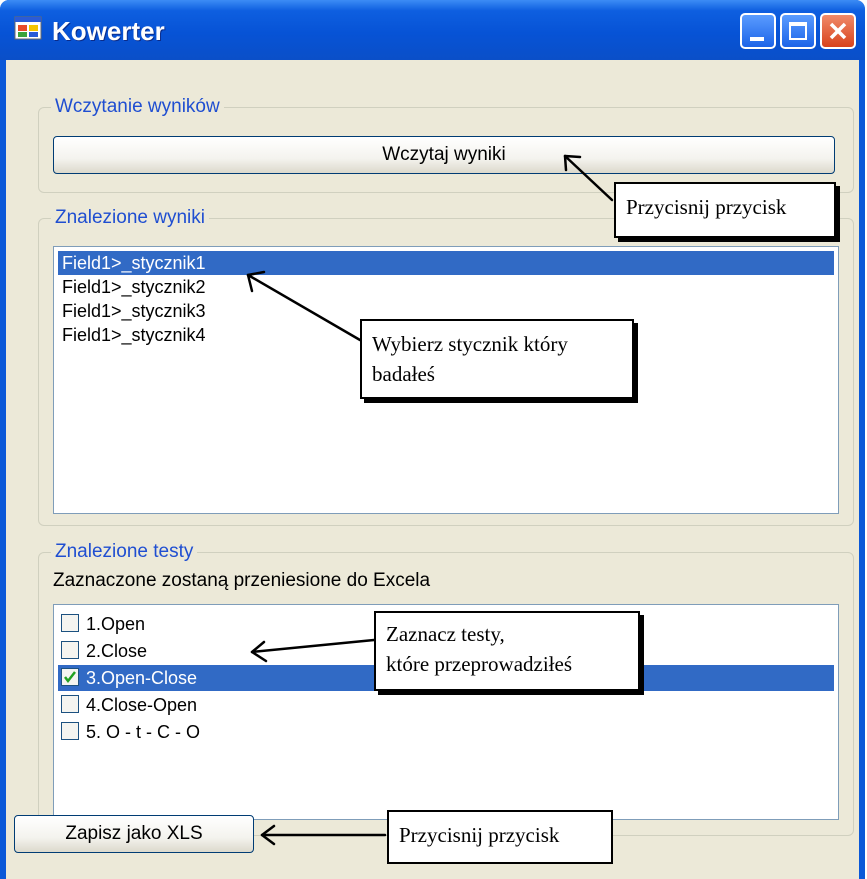 The width and height of the screenshot is (867, 879). Describe the element at coordinates (588, 178) in the screenshot. I see `arrow-to-load-button` at that location.